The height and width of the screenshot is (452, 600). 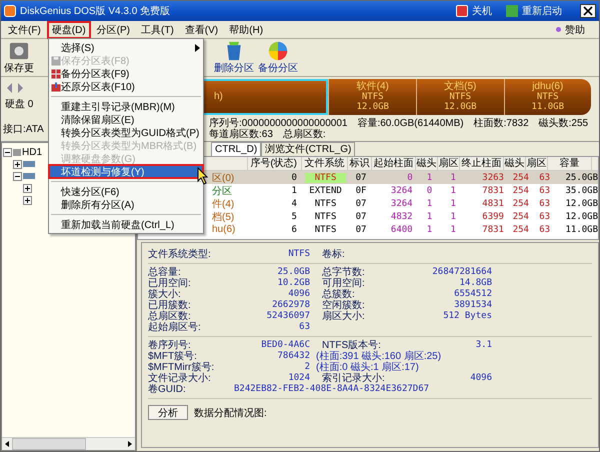 I want to click on field-label: 卷标:, so click(x=333, y=254).